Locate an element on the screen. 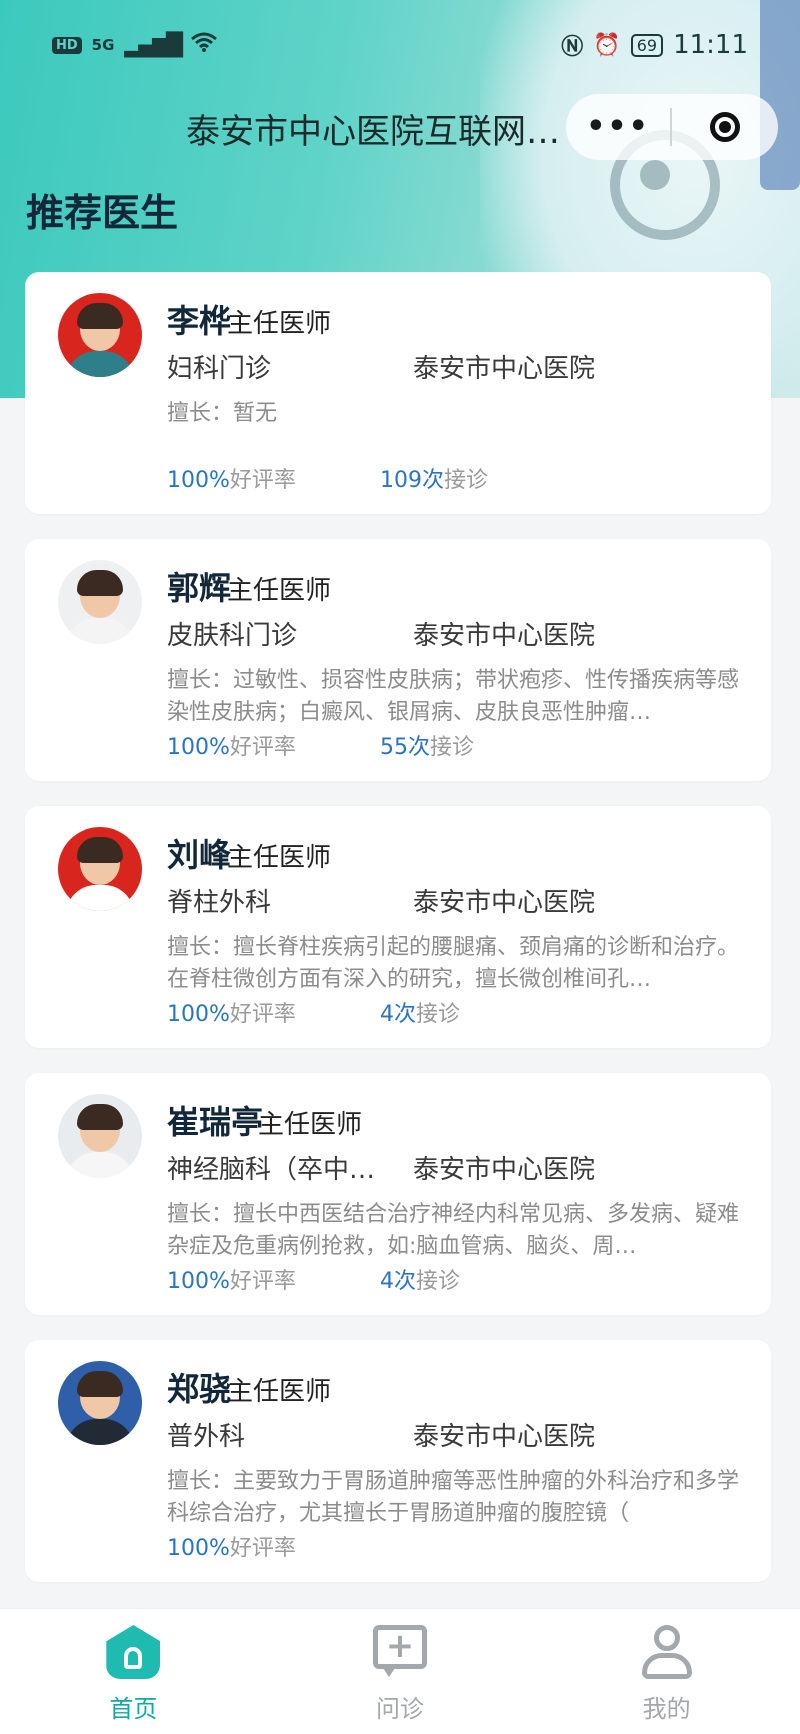 Image resolution: width=800 pixels, height=1734 pixels. doctor-name: 李桦 is located at coordinates (199, 321).